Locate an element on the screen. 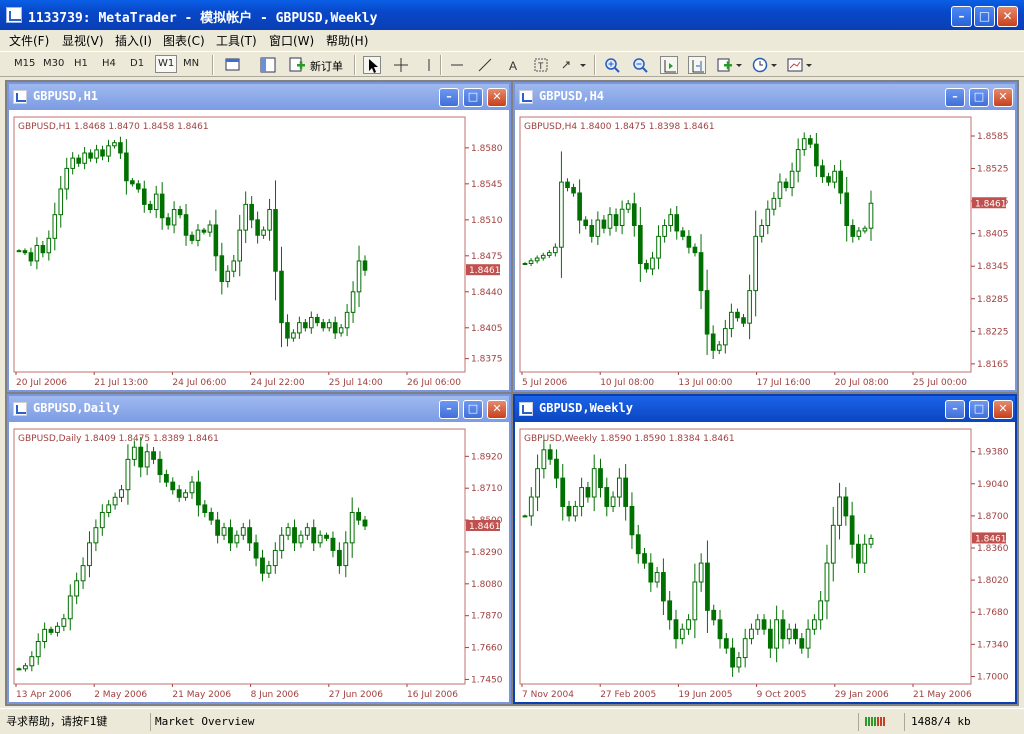 This screenshot has width=1024, height=734. menu-window: 窗口(W) is located at coordinates (291, 40).